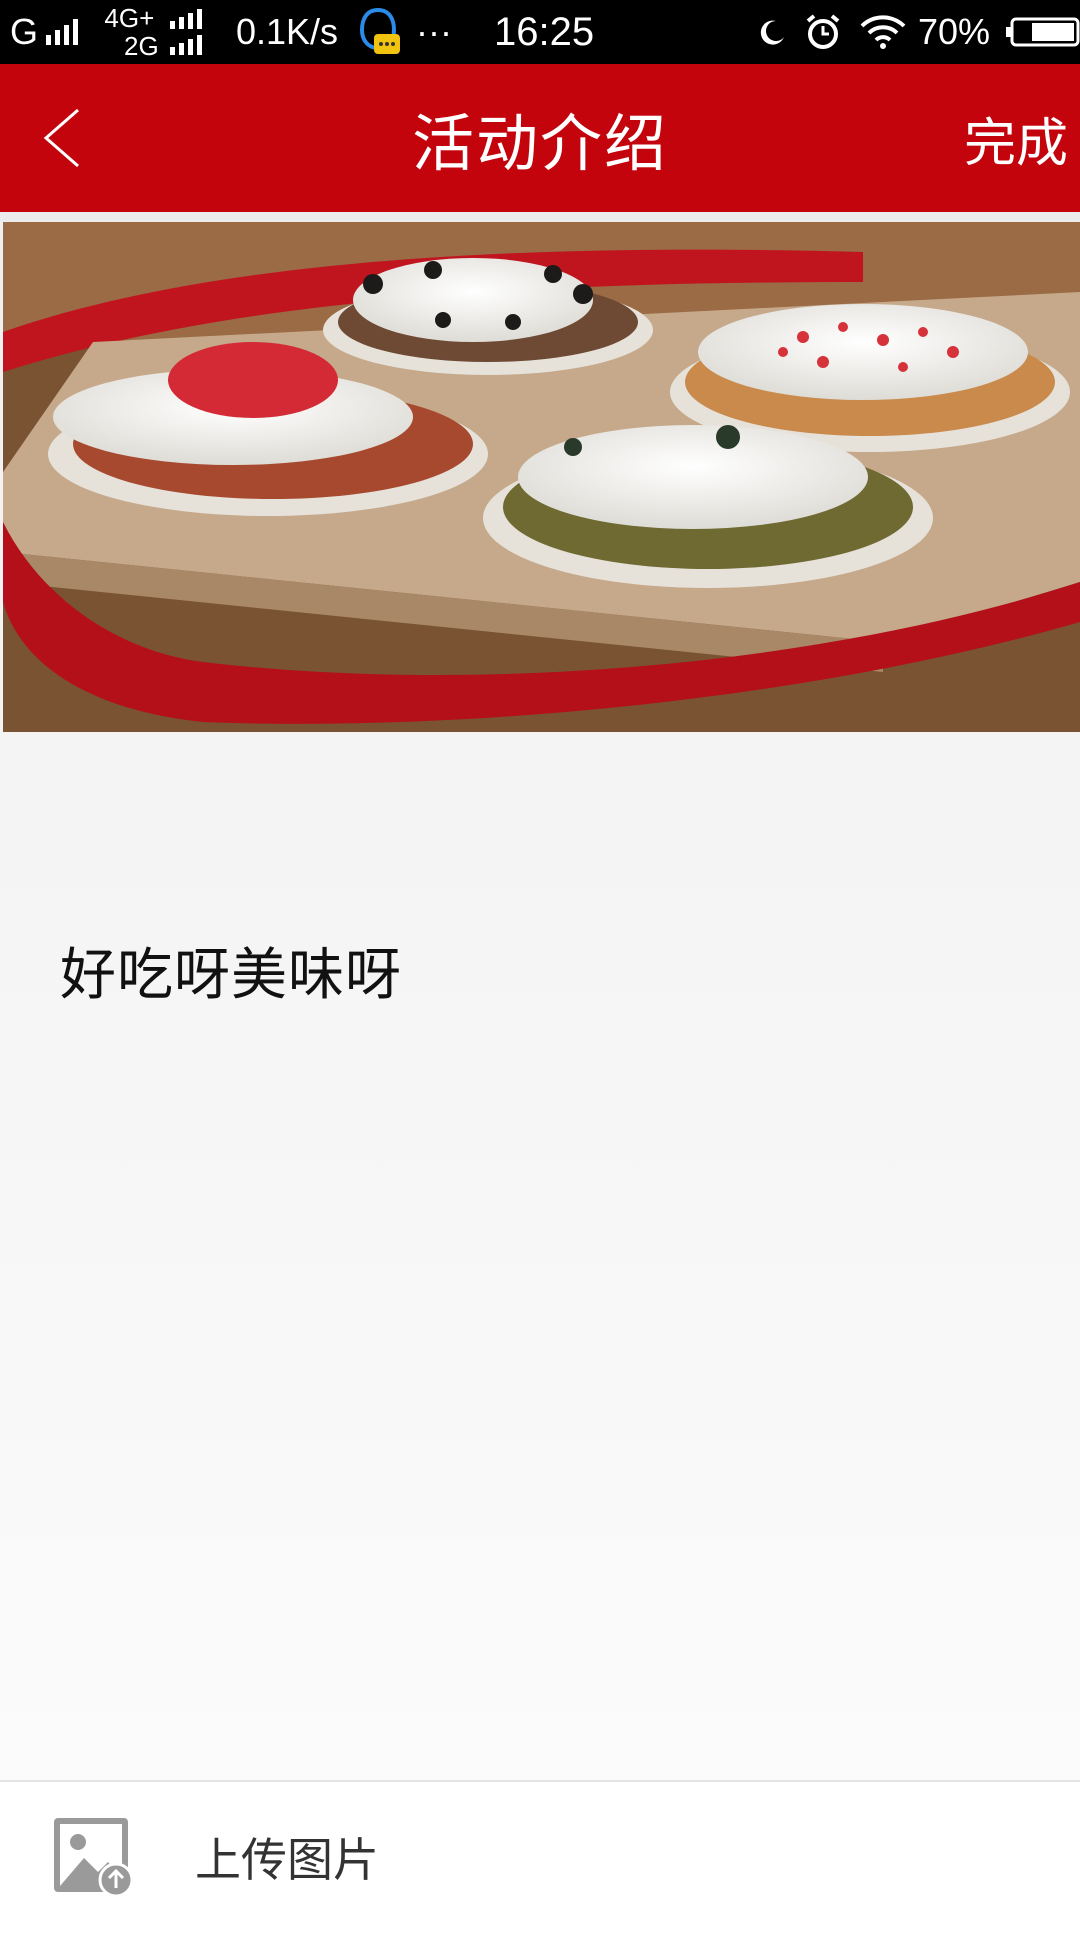  I want to click on dual-signal-bars-icon, so click(186, 32).